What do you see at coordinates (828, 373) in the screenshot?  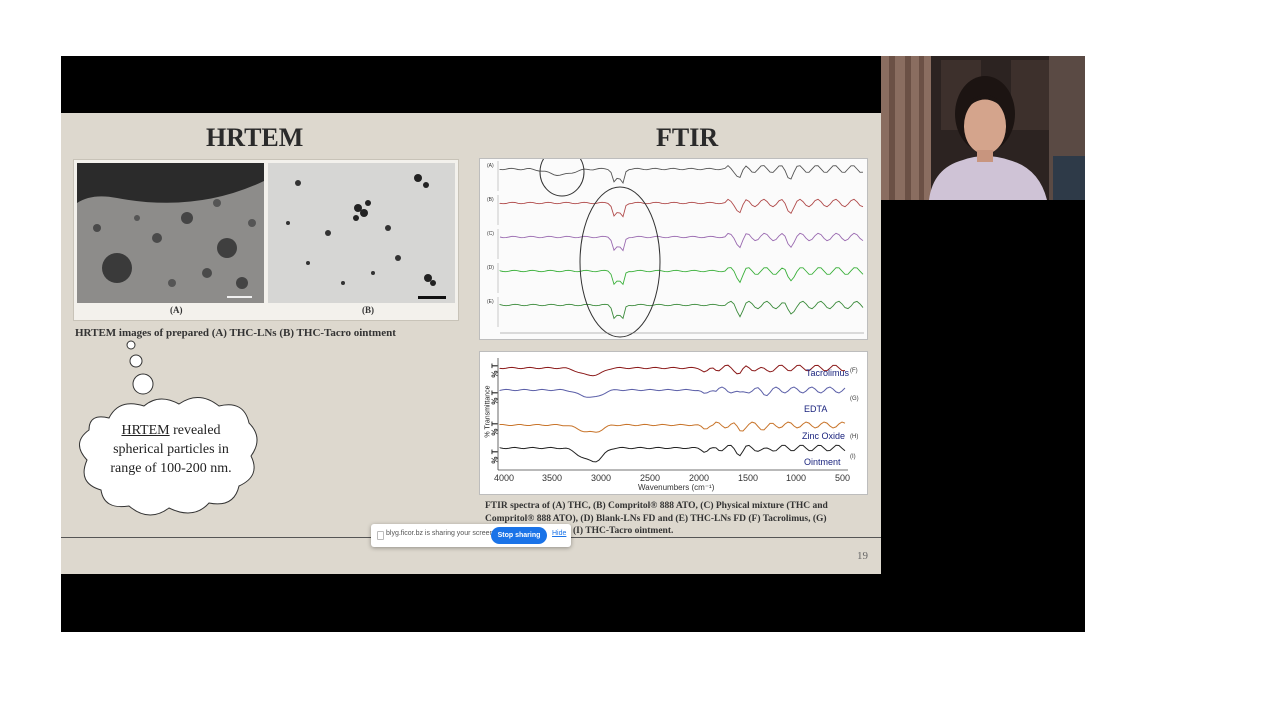 I see `trace-label-tacrolimus: Tacrolimus` at bounding box center [828, 373].